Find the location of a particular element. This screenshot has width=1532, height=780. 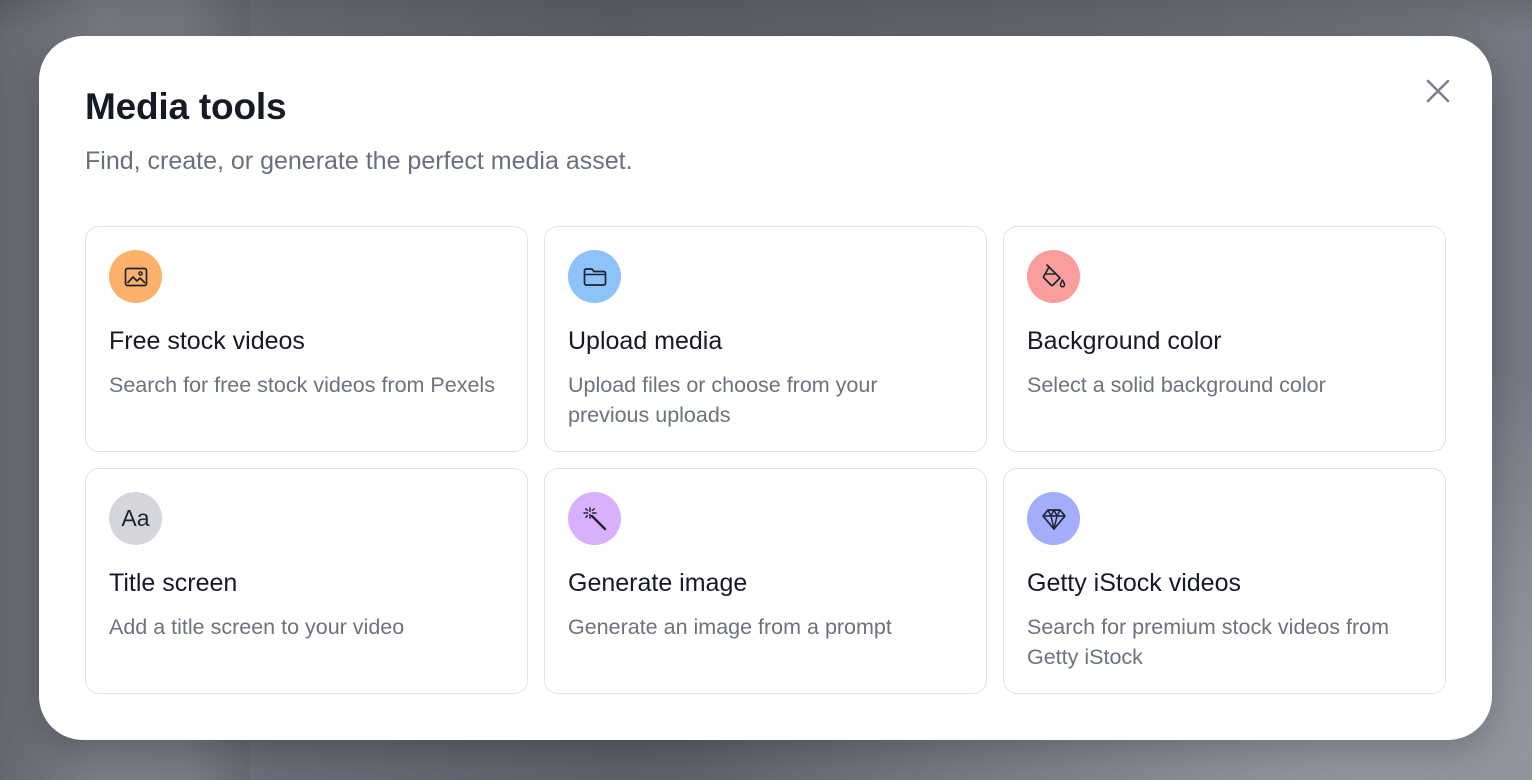

image-icon is located at coordinates (135, 276).